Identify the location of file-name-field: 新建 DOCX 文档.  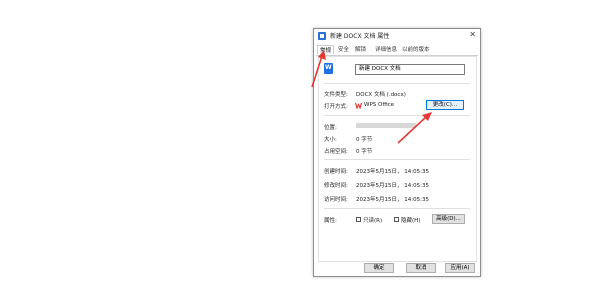
(410, 69).